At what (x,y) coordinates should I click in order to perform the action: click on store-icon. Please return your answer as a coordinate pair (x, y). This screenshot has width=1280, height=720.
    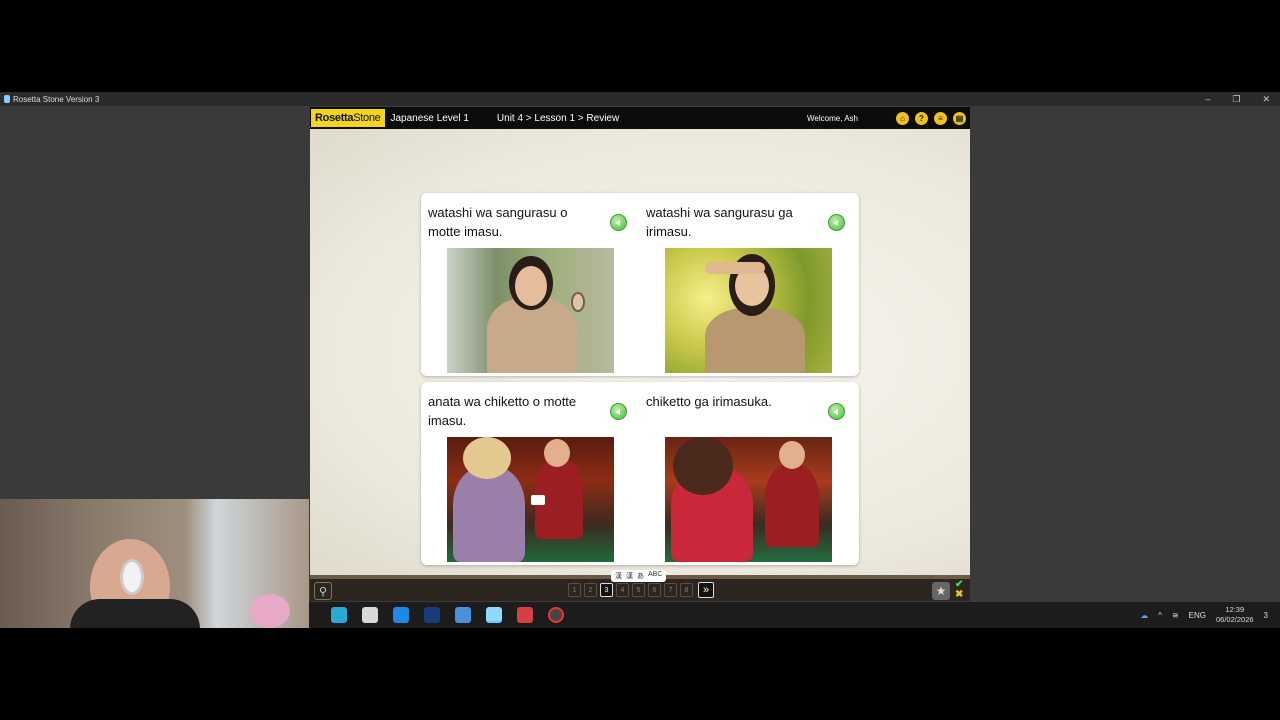
    Looking at the image, I should click on (432, 615).